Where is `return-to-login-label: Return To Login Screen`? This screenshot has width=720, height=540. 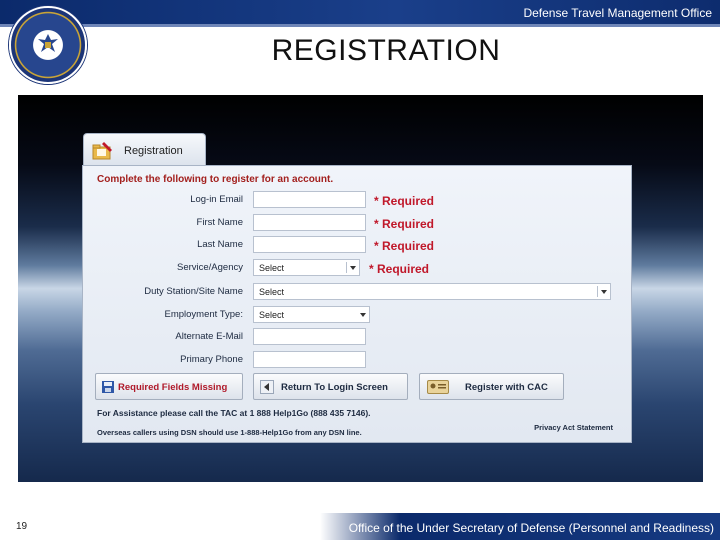
return-to-login-label: Return To Login Screen is located at coordinates (334, 387).